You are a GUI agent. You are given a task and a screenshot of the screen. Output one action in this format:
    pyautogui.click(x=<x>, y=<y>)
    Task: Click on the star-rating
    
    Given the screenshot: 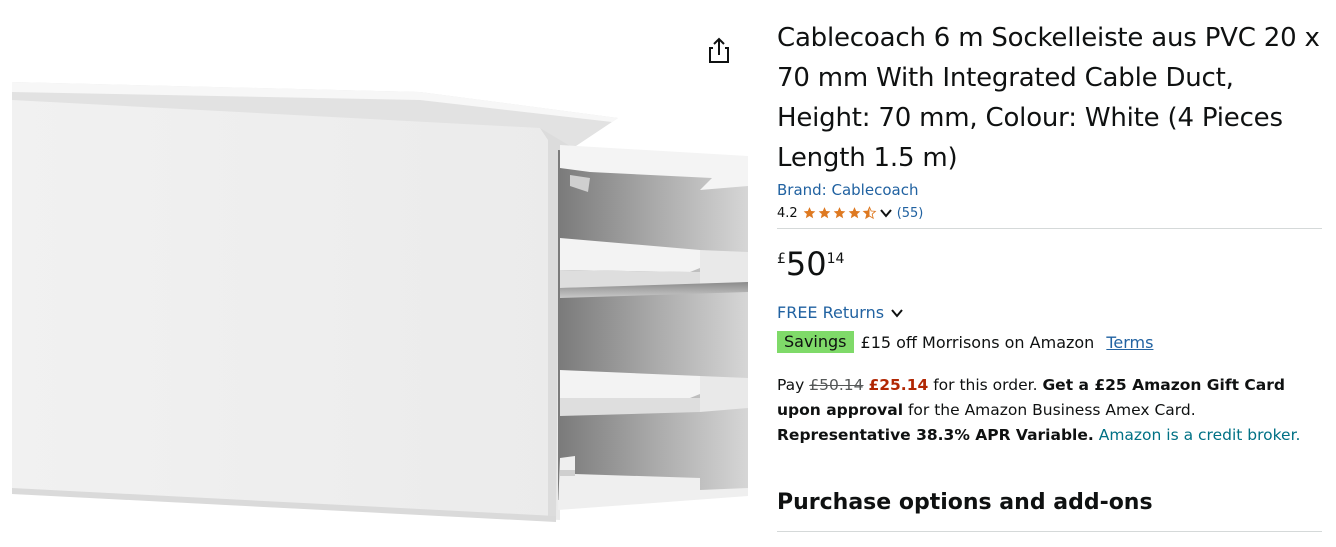 What is the action you would take?
    pyautogui.click(x=839, y=213)
    